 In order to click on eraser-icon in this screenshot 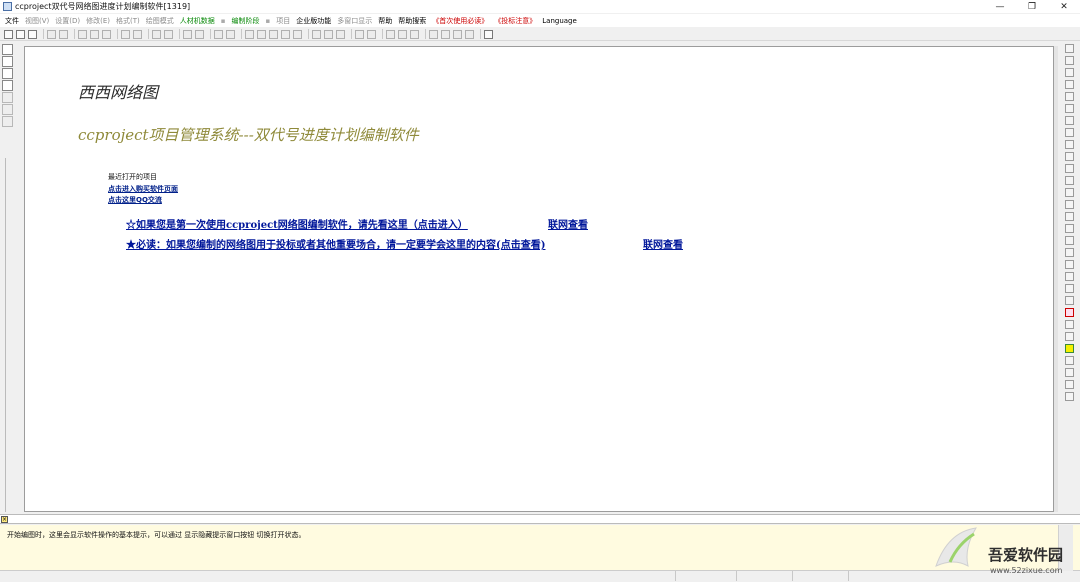, I will do `click(1069, 132)`.